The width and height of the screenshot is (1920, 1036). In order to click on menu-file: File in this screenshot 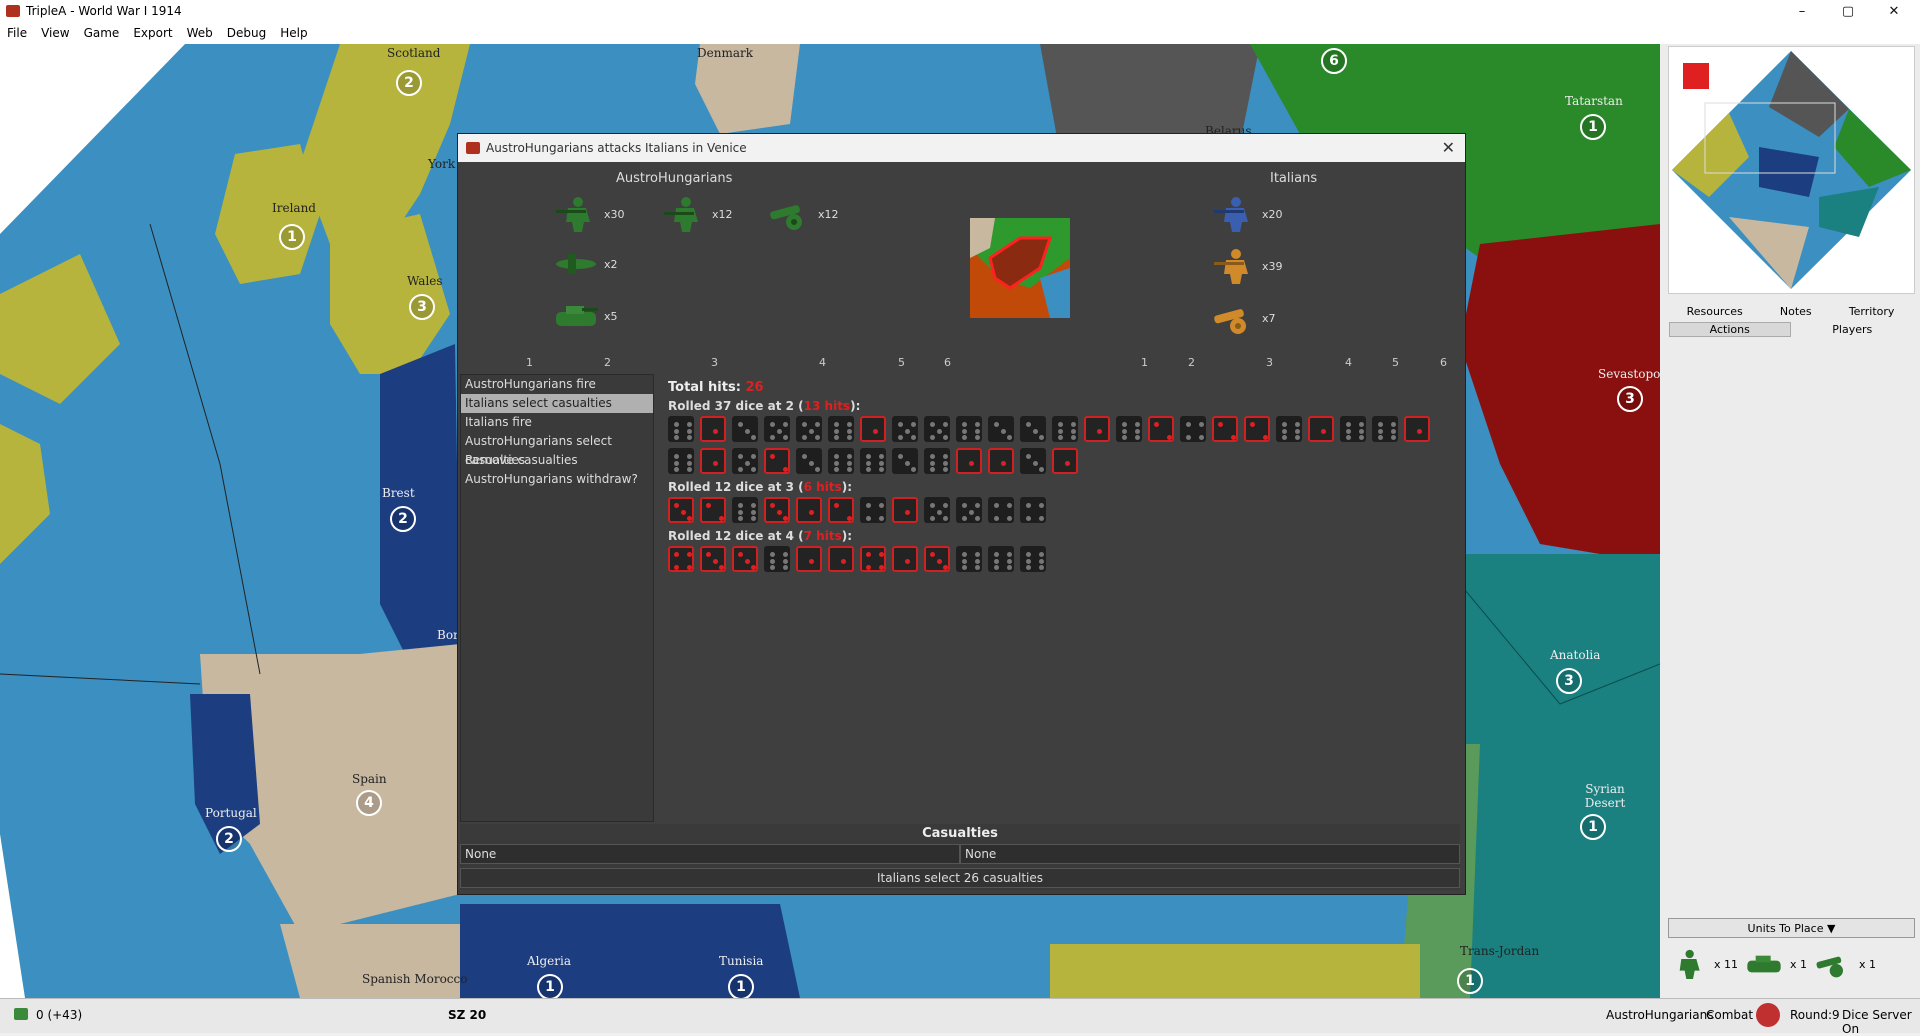, I will do `click(17, 33)`.